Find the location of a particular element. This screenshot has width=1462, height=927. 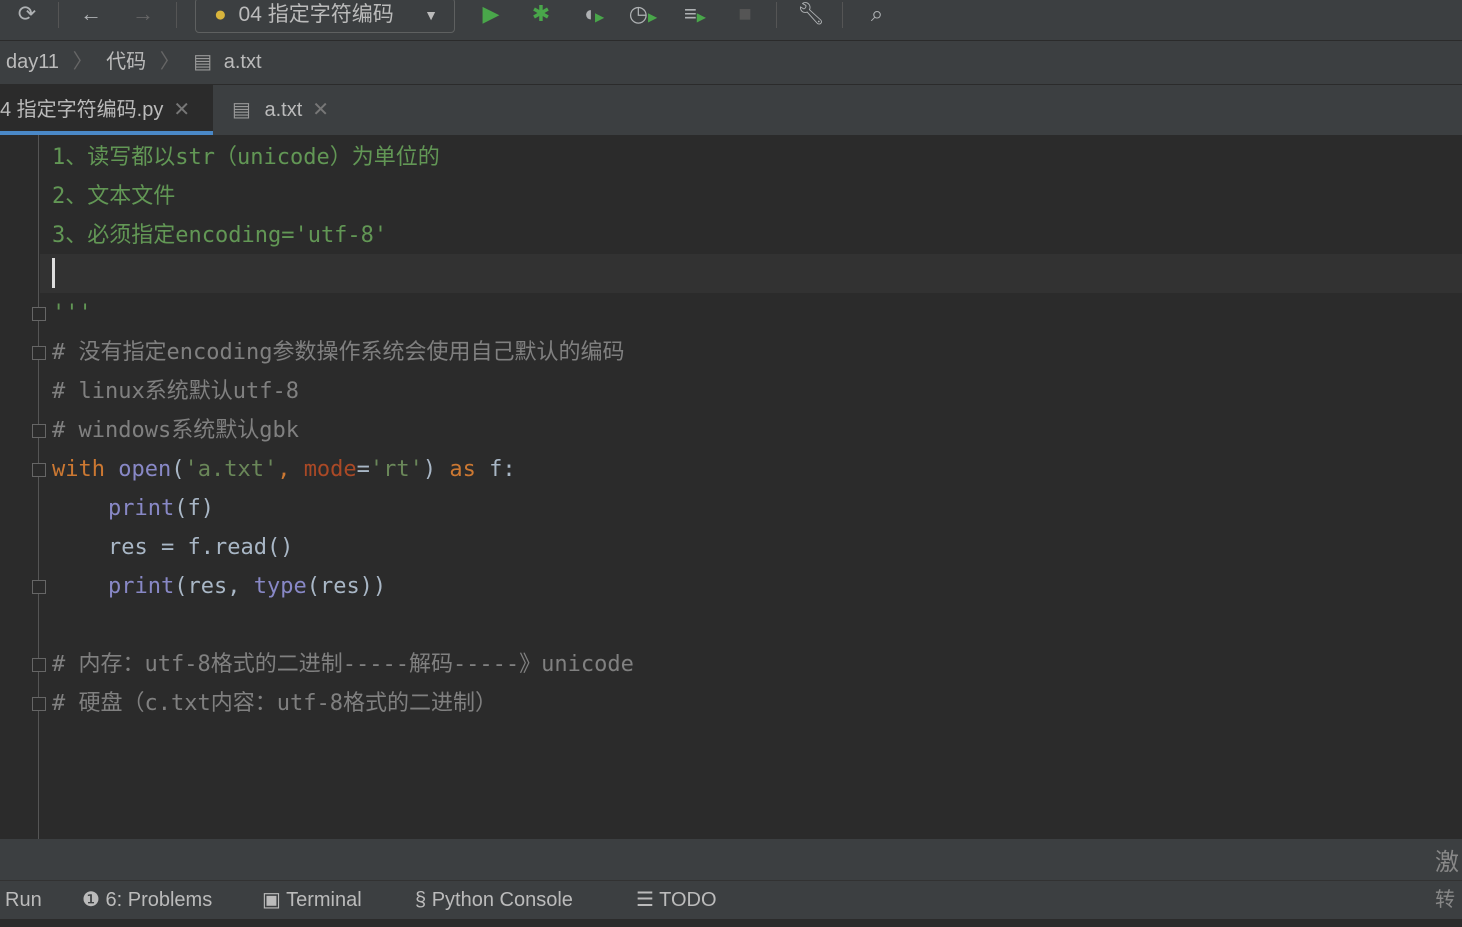

breadcrumb: day11 〉 代码 〉 ▤ a.txt is located at coordinates (731, 62).